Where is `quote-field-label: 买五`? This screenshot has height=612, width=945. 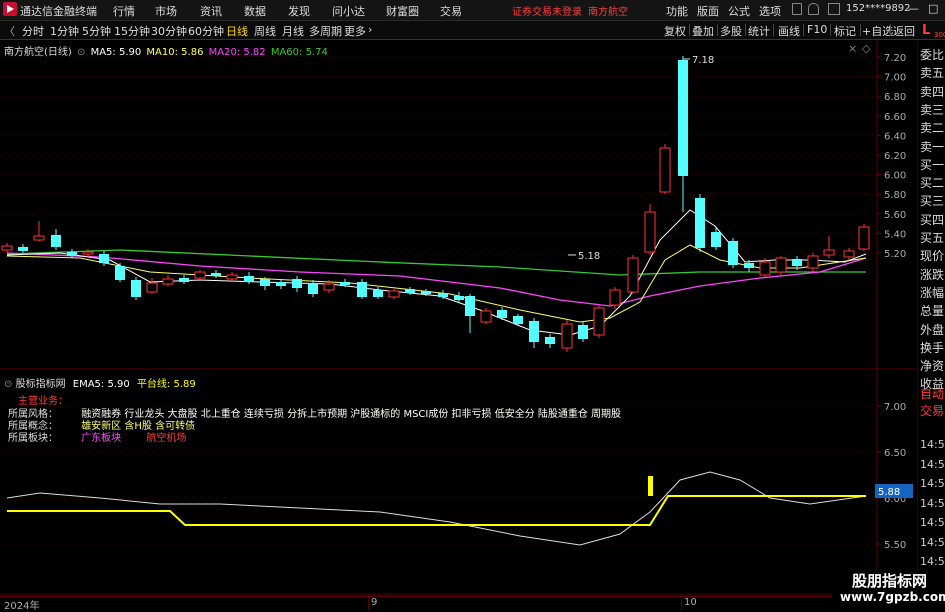 quote-field-label: 买五 is located at coordinates (932, 238).